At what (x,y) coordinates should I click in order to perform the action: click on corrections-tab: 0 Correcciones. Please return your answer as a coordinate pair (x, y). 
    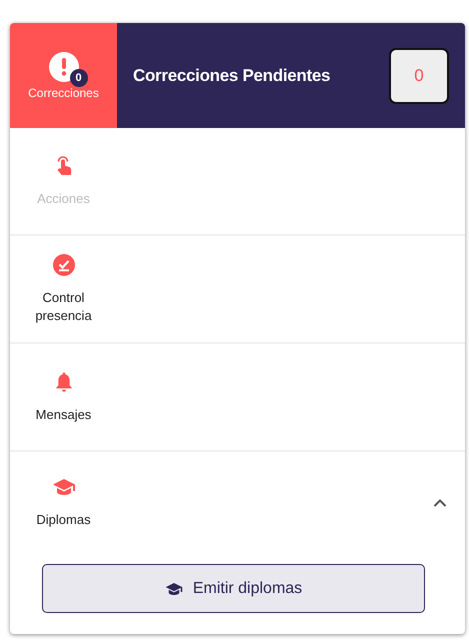
    Looking at the image, I should click on (63, 75).